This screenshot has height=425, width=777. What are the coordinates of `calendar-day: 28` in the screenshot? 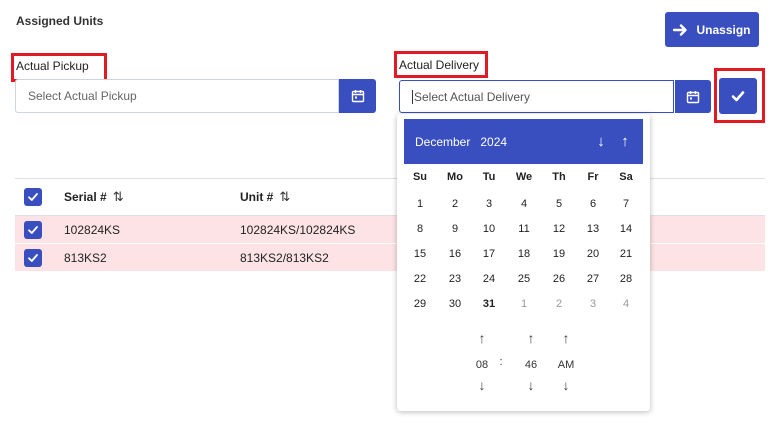 It's located at (626, 279).